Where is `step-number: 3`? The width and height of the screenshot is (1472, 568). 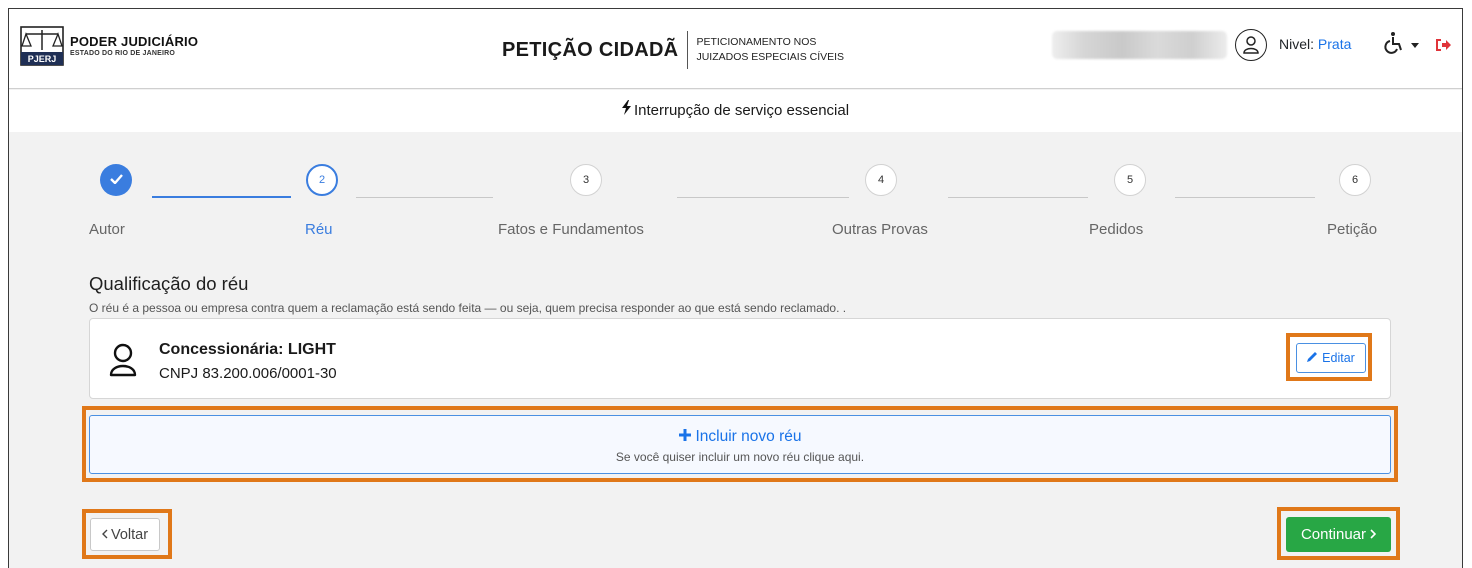 step-number: 3 is located at coordinates (586, 180).